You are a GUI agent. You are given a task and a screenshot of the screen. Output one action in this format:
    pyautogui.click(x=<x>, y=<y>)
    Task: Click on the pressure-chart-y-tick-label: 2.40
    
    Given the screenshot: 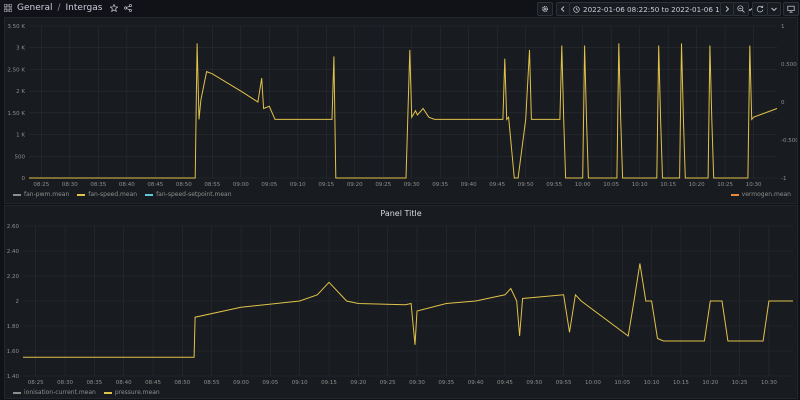 What is the action you would take?
    pyautogui.click(x=13, y=252)
    